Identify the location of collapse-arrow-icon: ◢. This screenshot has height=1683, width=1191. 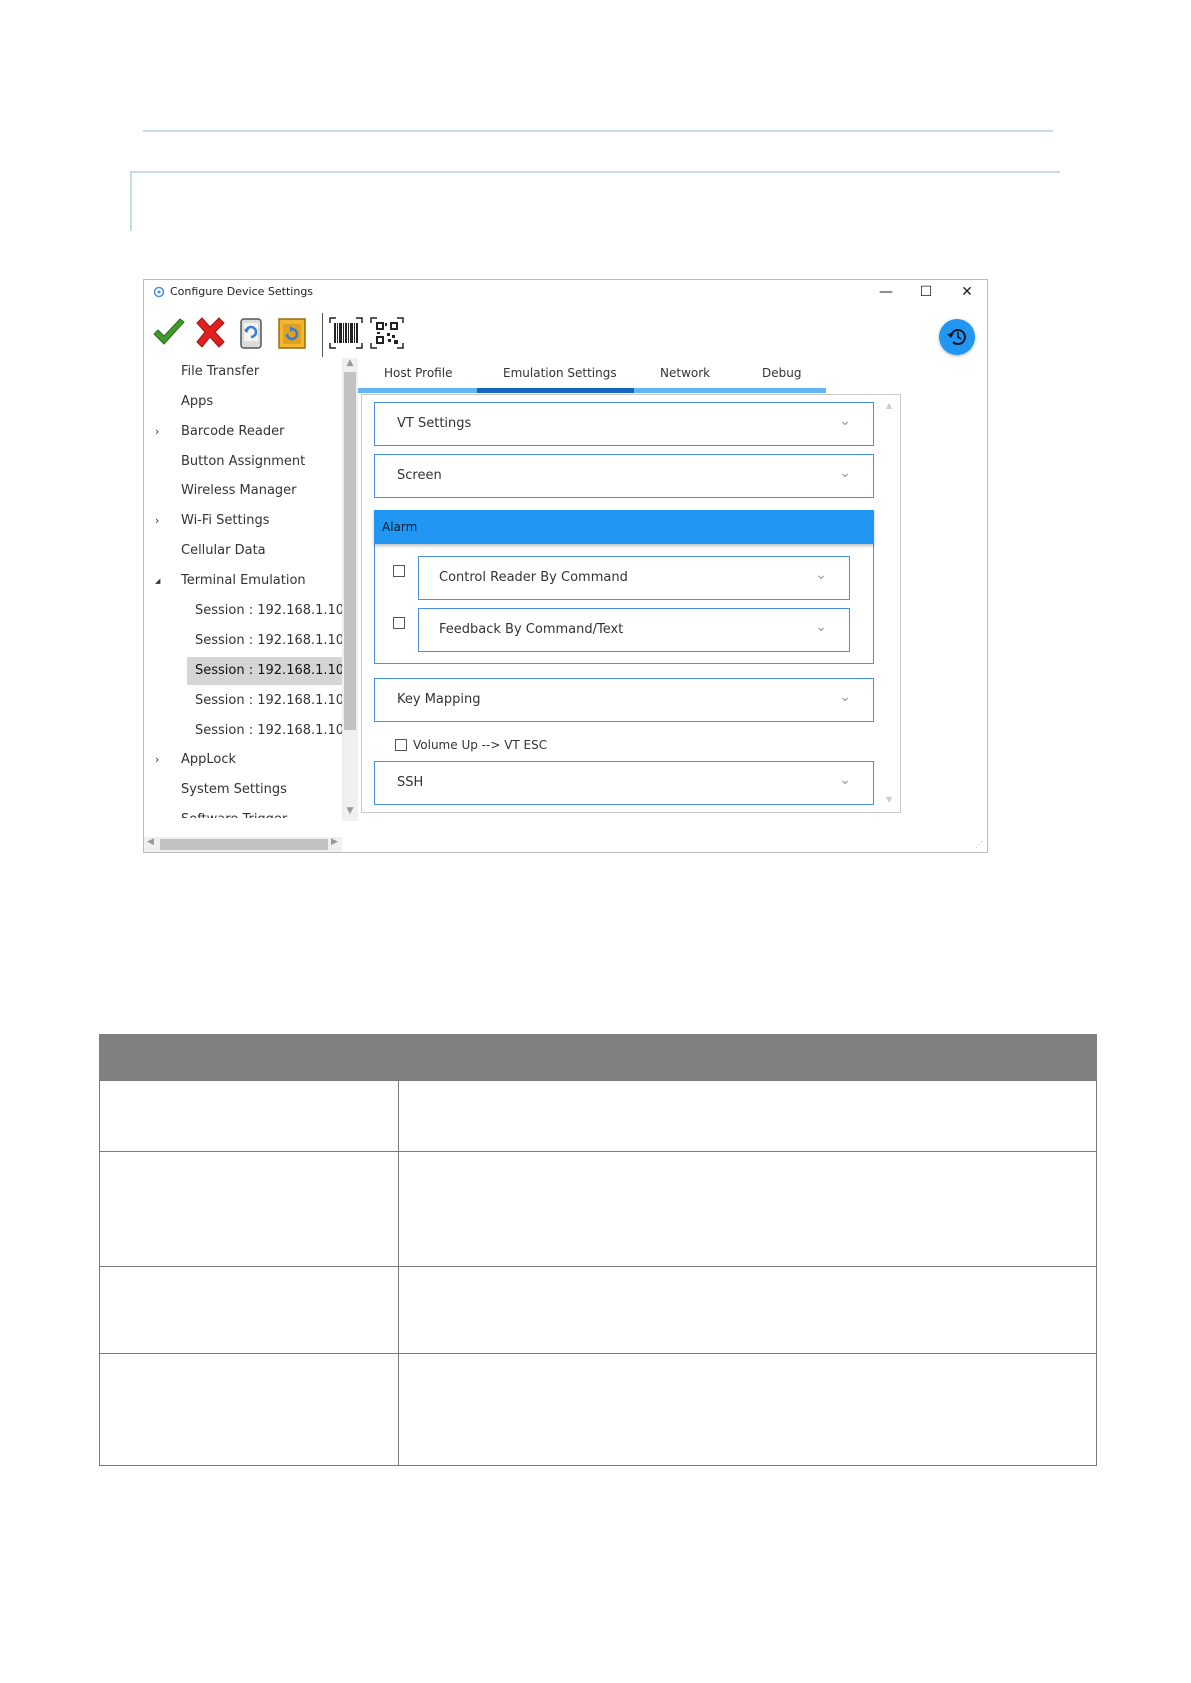
(157, 581).